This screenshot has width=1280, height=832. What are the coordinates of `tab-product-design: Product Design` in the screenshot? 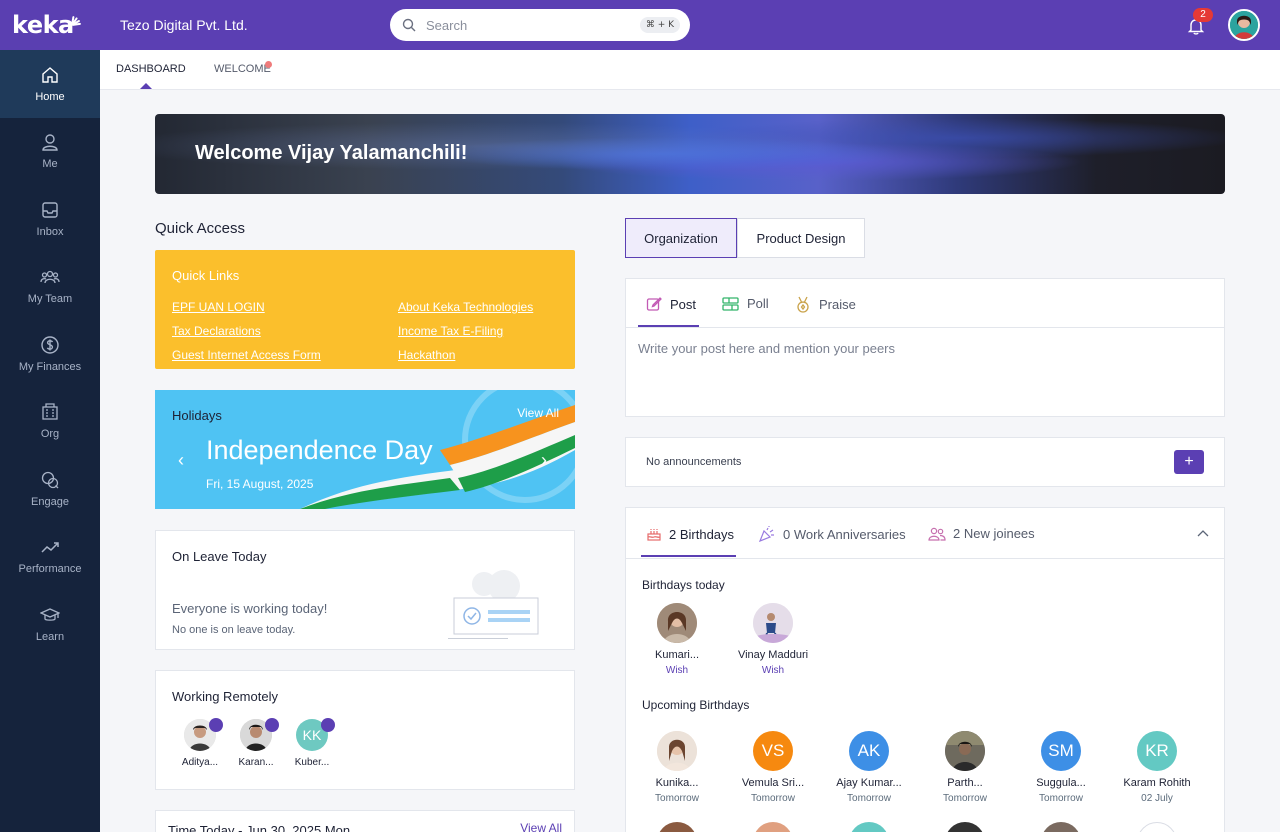 It's located at (801, 238).